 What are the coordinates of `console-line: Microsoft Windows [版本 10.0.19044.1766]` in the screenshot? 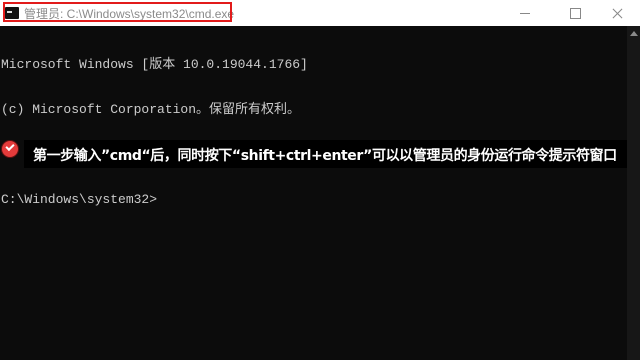 It's located at (154, 64).